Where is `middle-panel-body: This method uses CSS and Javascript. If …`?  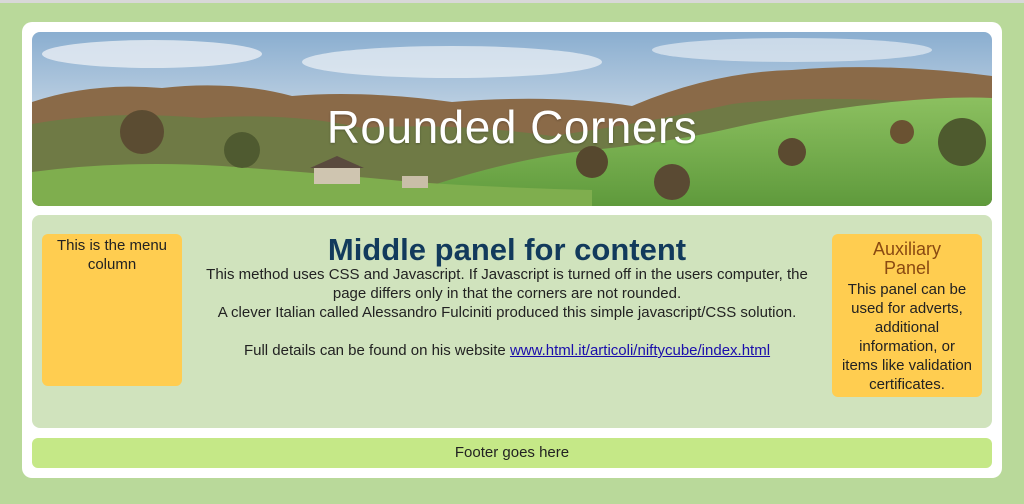
middle-panel-body: This method uses CSS and Javascript. If … is located at coordinates (507, 312).